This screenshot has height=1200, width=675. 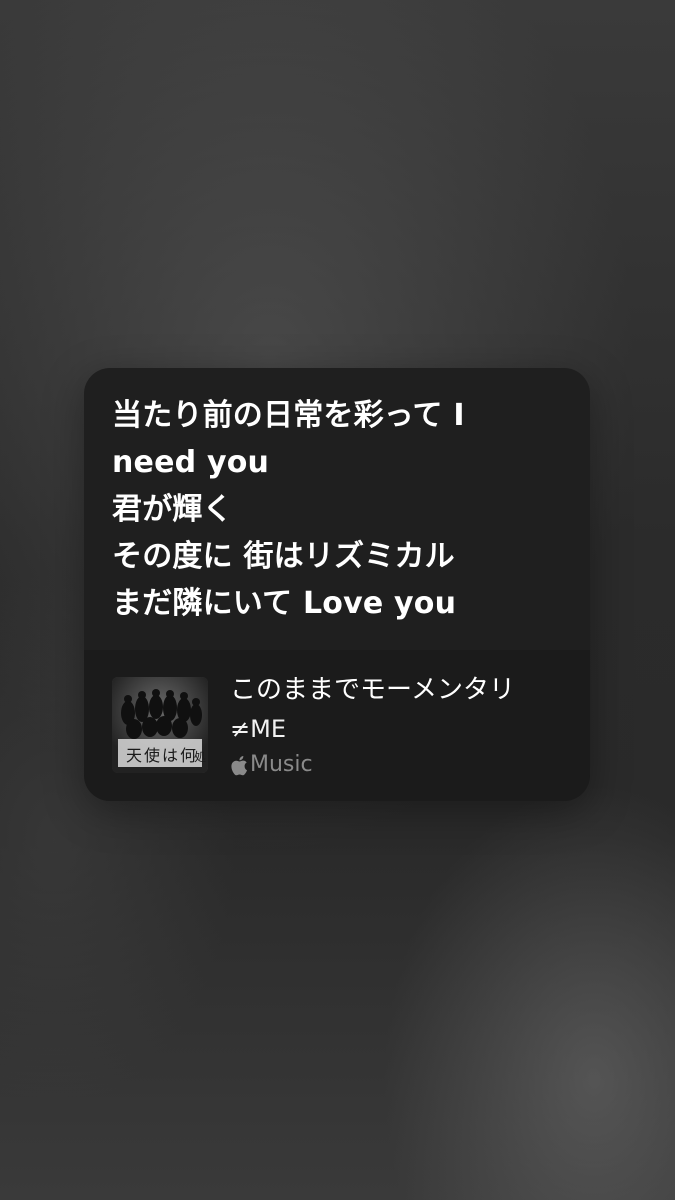 I want to click on svg-text: 天, so click(x=134, y=755).